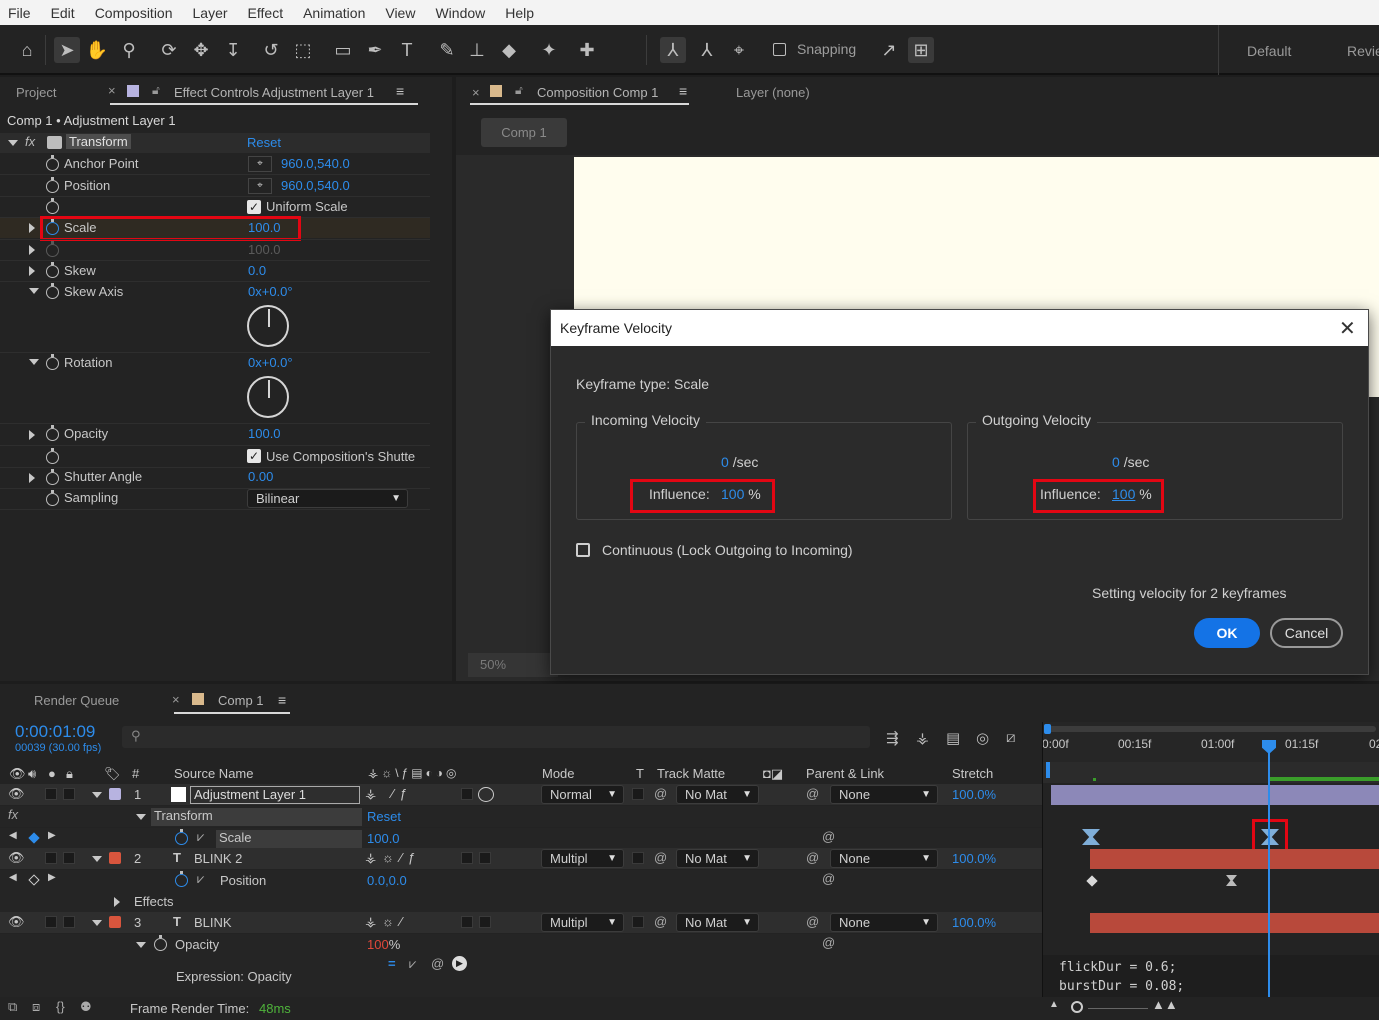  What do you see at coordinates (13, 877) in the screenshot?
I see `prev-keyframe-icon: ◀` at bounding box center [13, 877].